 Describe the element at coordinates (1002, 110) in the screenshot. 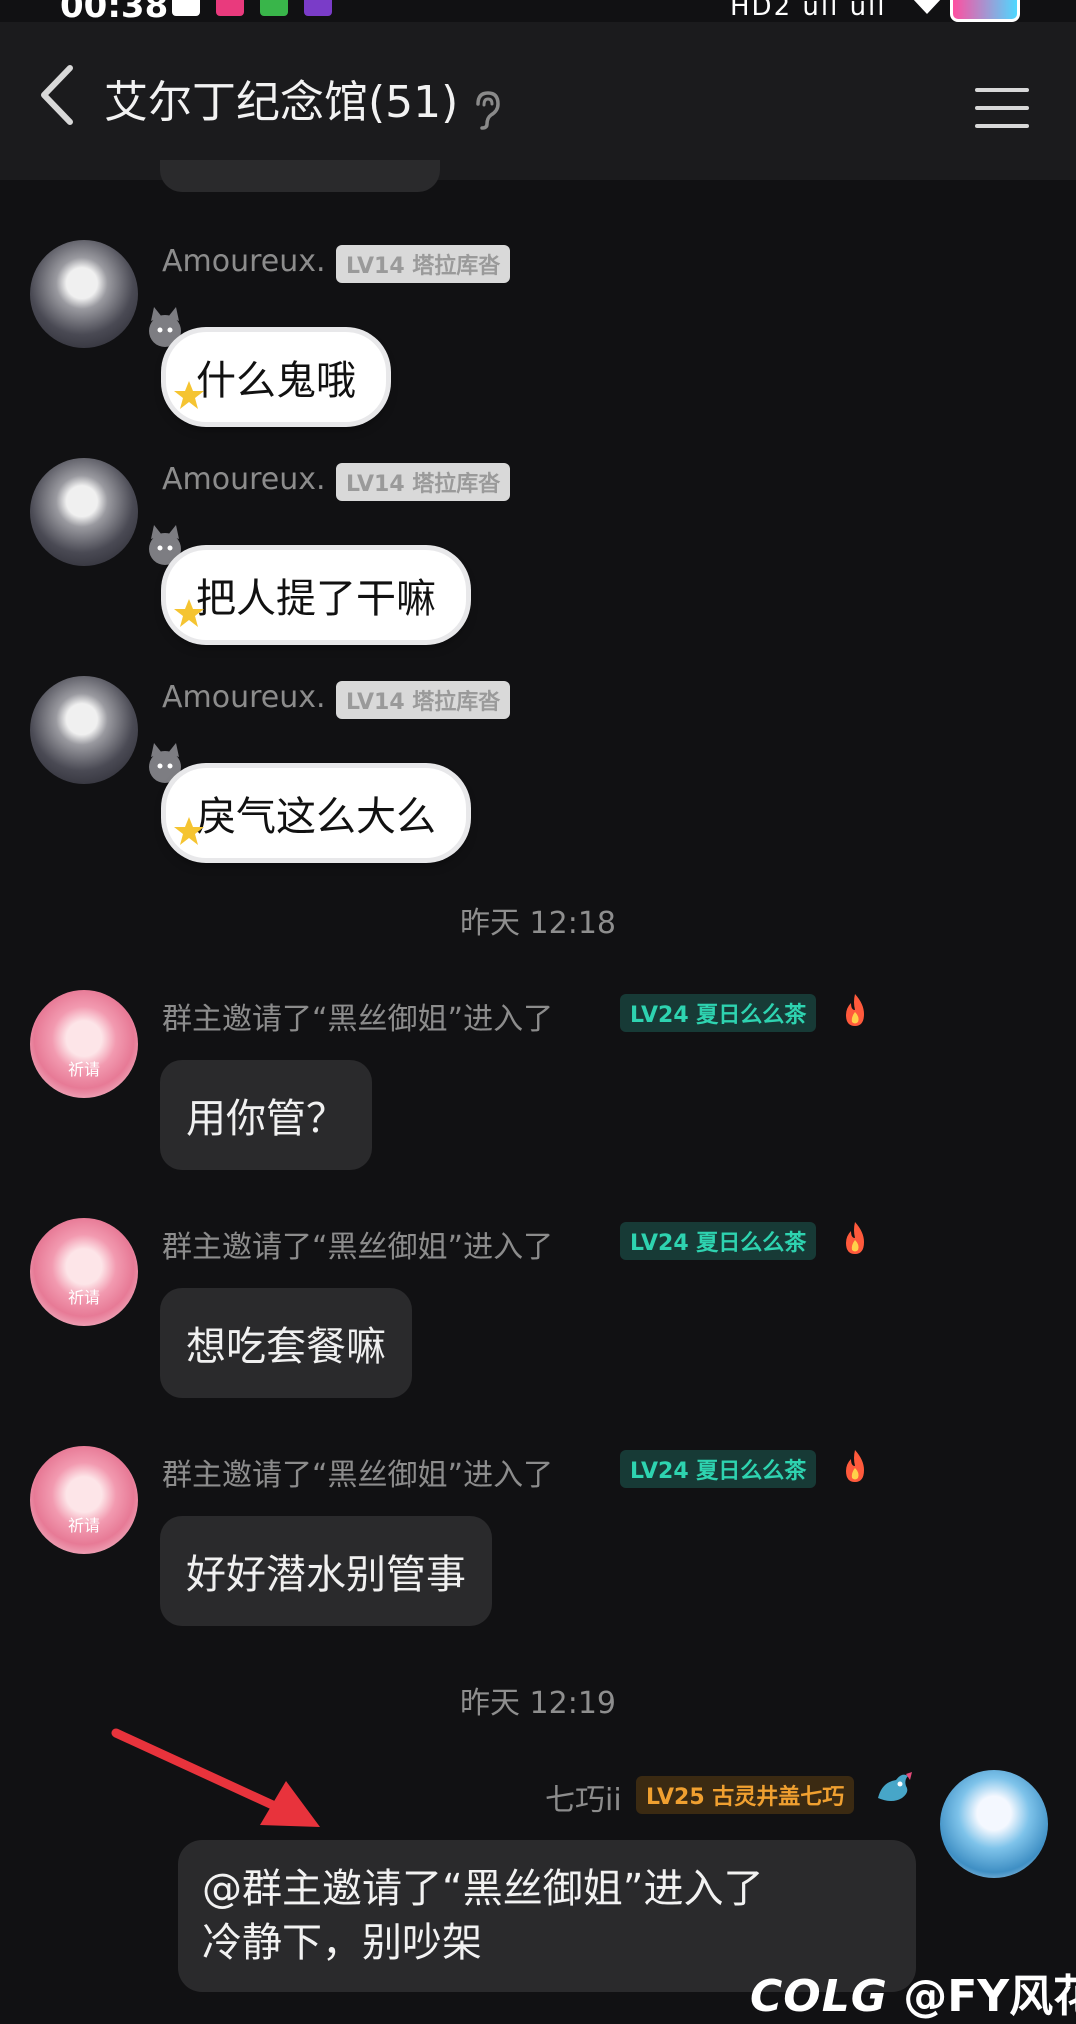

I see `menu-button` at that location.